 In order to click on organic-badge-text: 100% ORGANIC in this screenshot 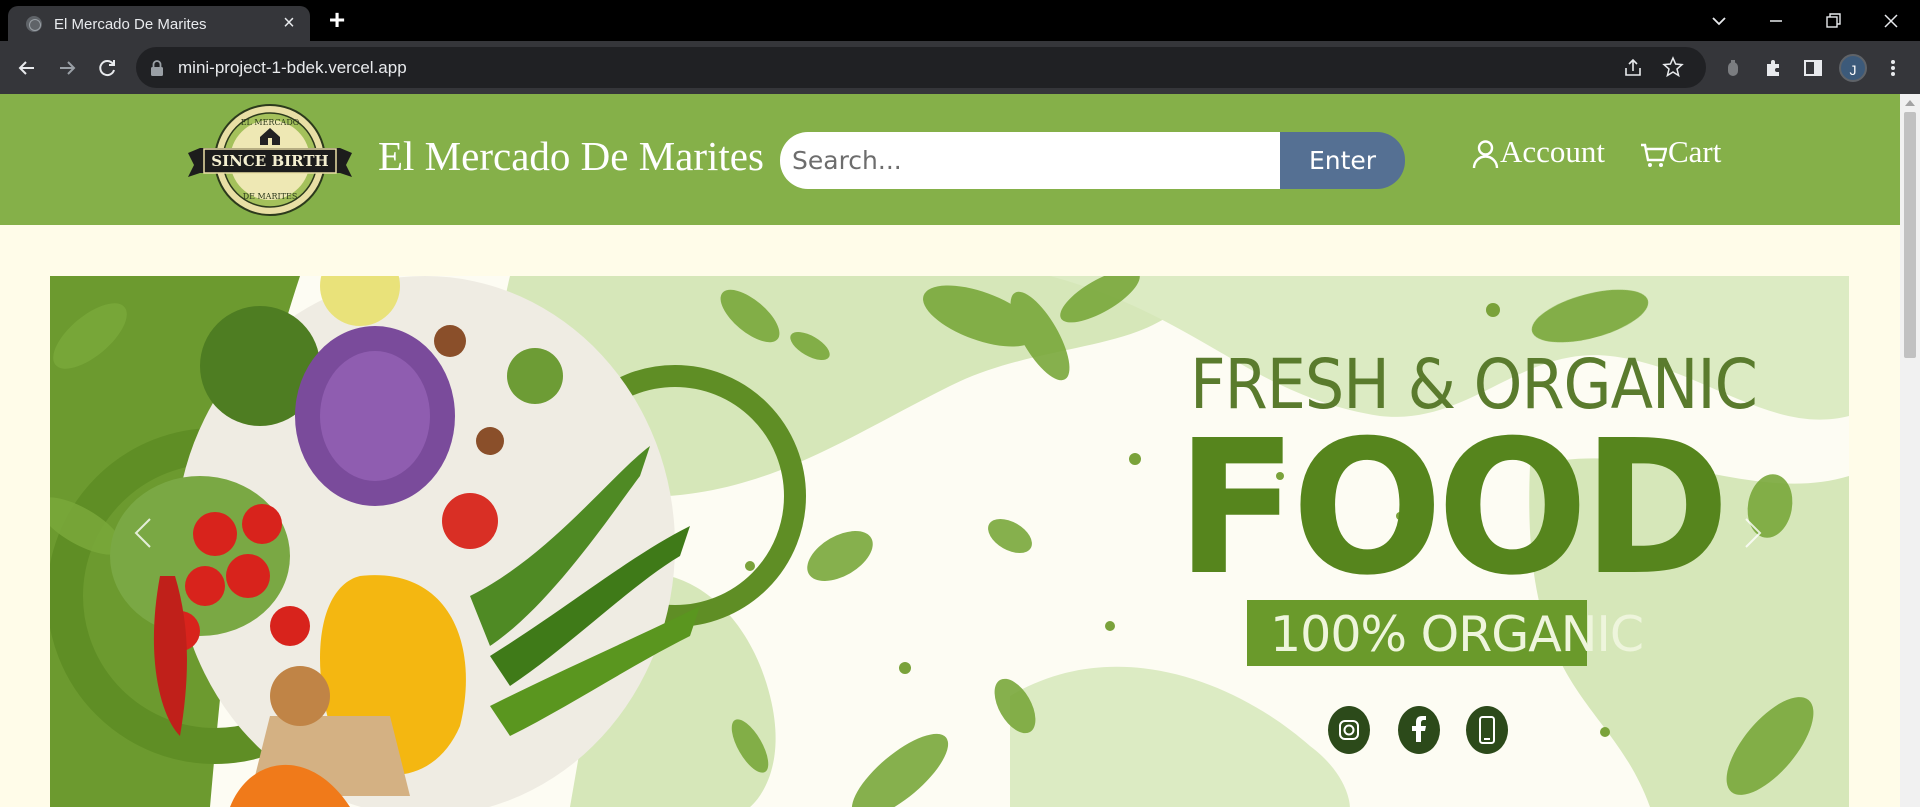, I will do `click(1457, 634)`.